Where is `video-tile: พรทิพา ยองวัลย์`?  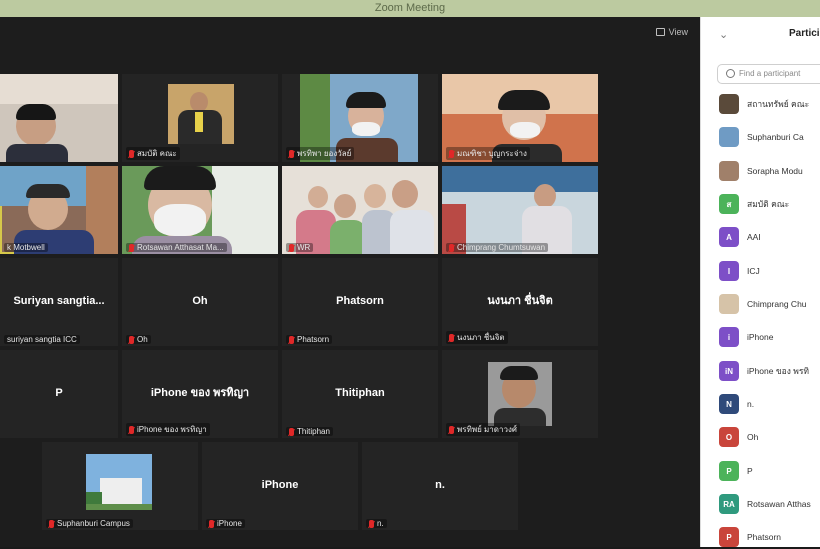 video-tile: พรทิพา ยองวัลย์ is located at coordinates (360, 118).